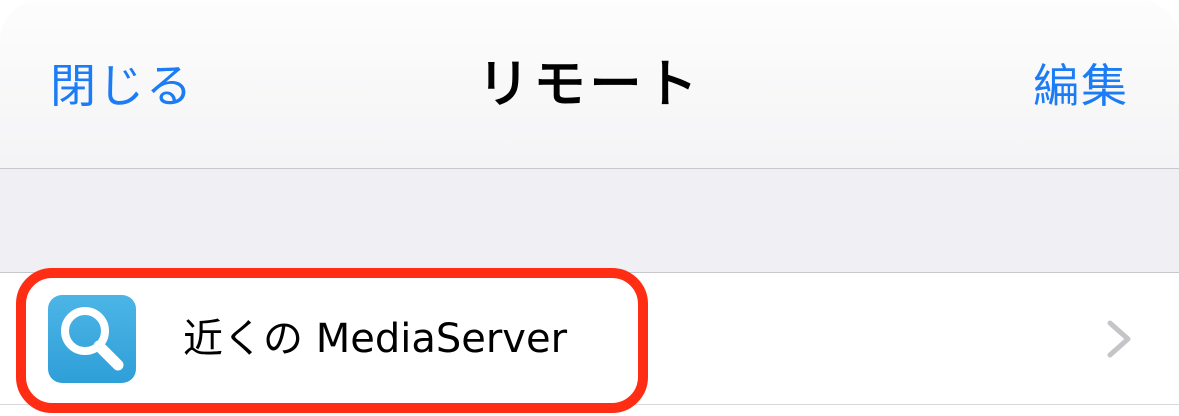 Image resolution: width=1179 pixels, height=416 pixels. What do you see at coordinates (1081, 86) in the screenshot?
I see `edit-button: 編集` at bounding box center [1081, 86].